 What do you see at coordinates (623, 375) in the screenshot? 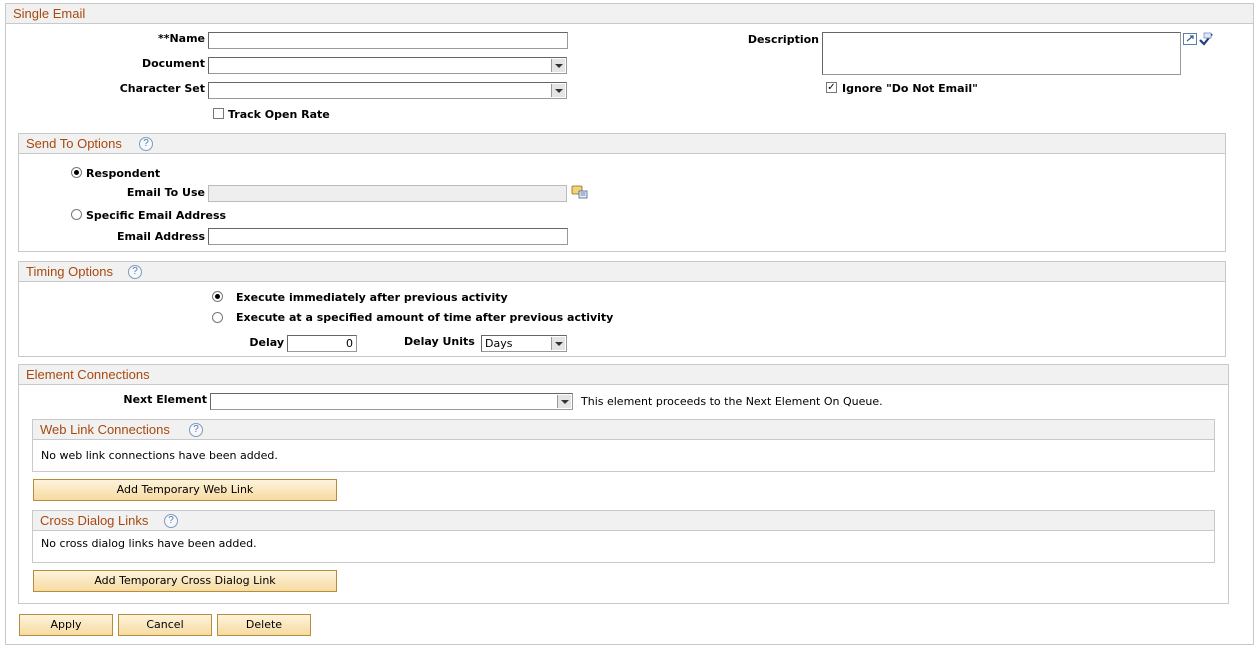
I see `element-connections-header: Element Connections` at bounding box center [623, 375].